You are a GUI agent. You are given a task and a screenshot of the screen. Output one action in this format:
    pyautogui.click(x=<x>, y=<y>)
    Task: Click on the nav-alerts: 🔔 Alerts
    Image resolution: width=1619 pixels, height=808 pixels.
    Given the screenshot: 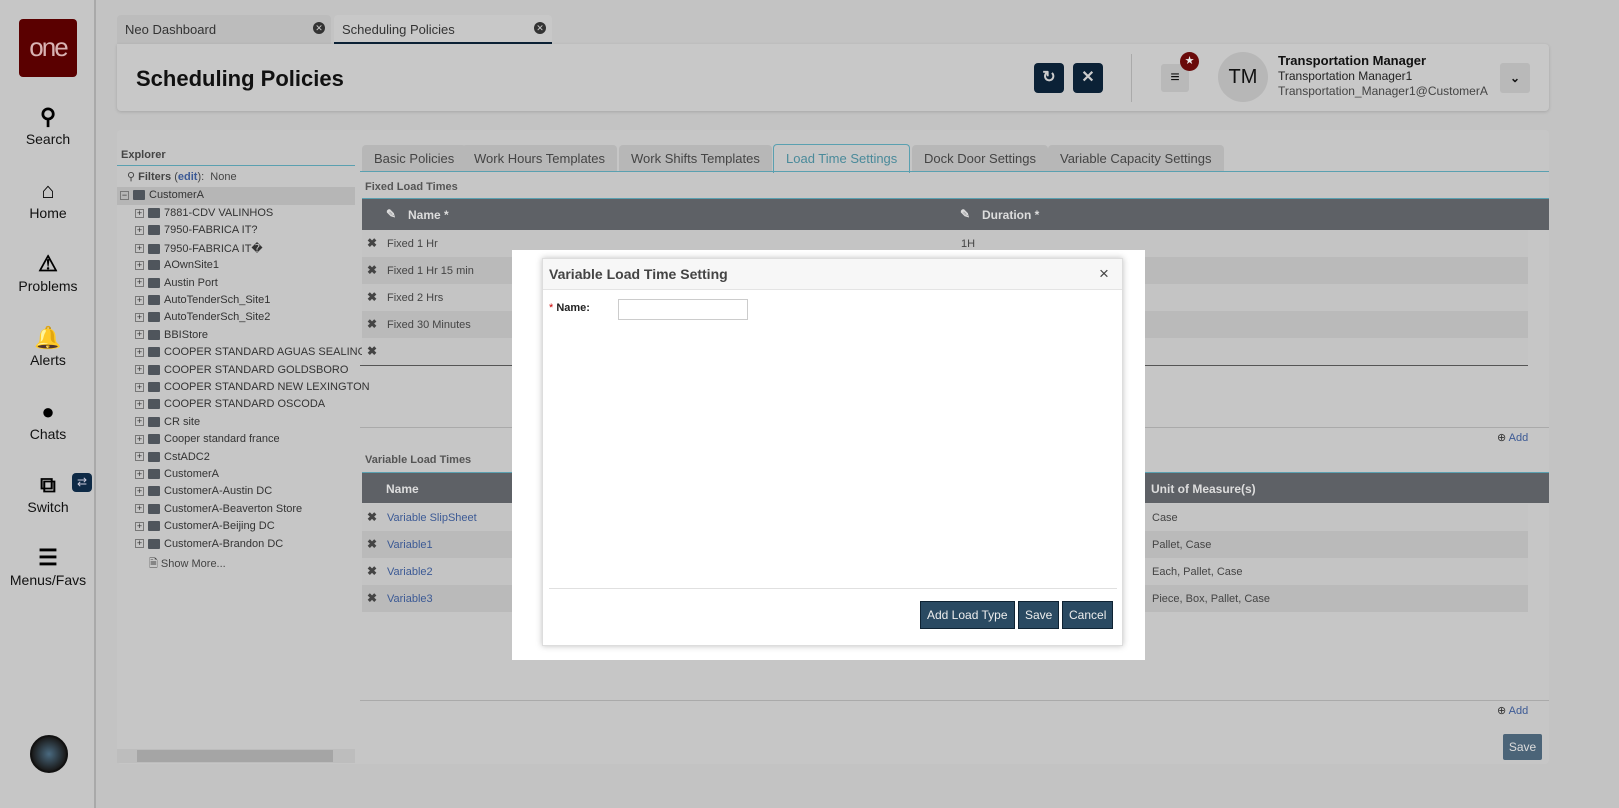 What is the action you would take?
    pyautogui.click(x=48, y=346)
    